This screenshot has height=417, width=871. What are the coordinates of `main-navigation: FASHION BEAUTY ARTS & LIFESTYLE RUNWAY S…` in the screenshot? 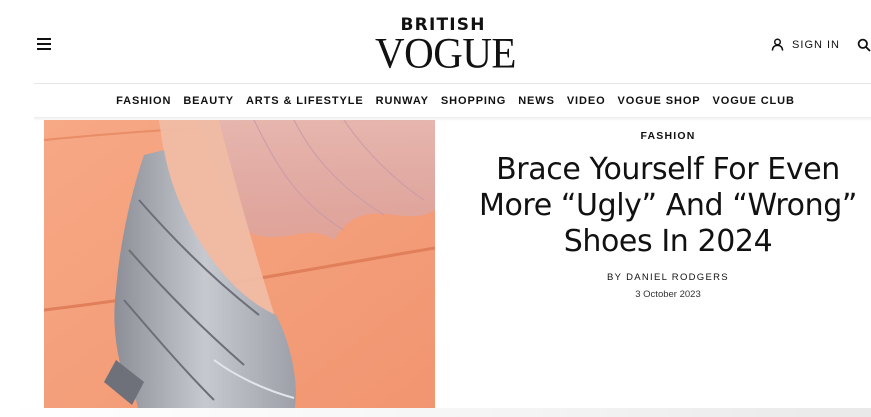 It's located at (445, 101).